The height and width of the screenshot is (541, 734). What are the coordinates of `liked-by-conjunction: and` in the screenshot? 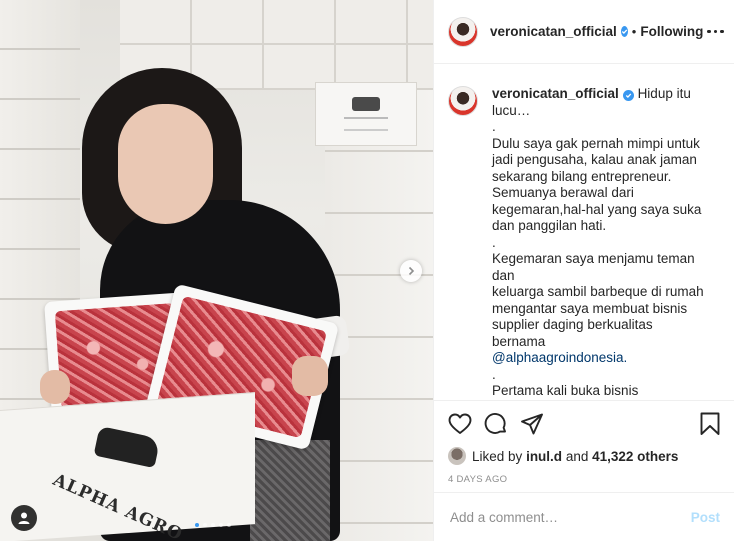 It's located at (577, 456).